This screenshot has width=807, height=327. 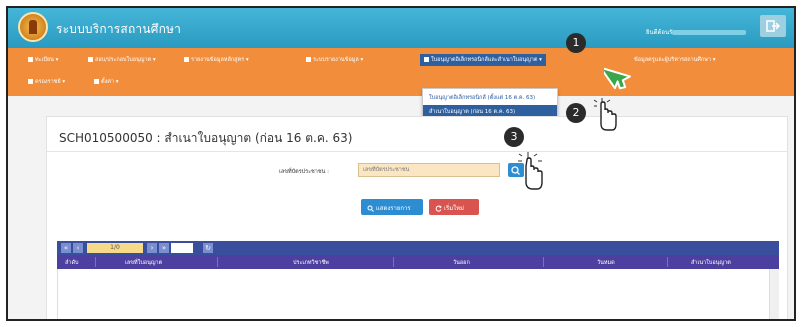 I want to click on grid-body, so click(x=418, y=294).